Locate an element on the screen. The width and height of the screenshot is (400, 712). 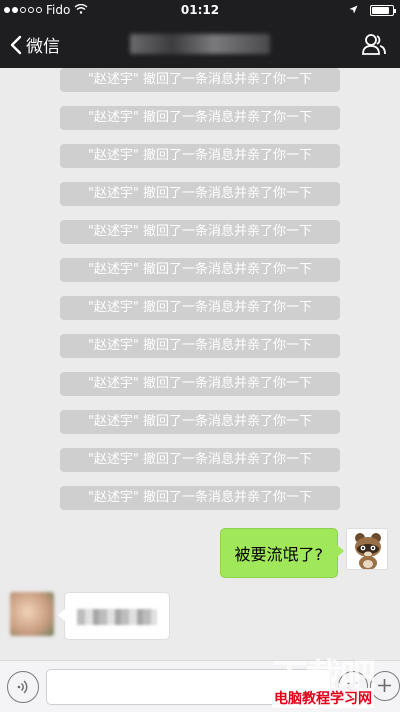
outgoing-message-row: 被要流氓了? is located at coordinates (303, 553).